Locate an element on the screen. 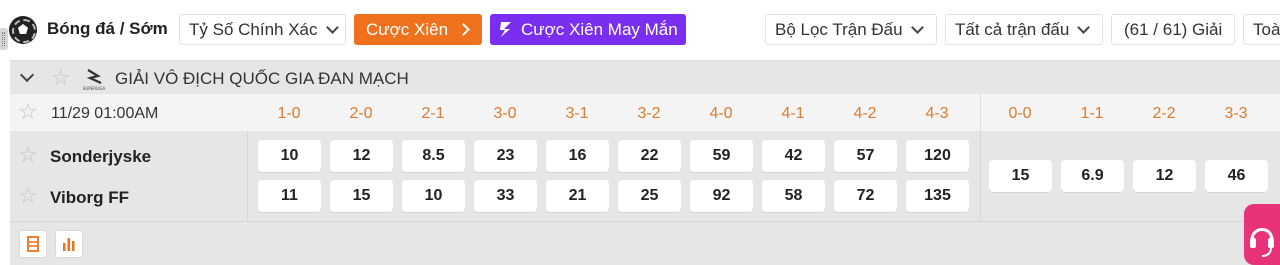  away-odds-cell: 21 is located at coordinates (577, 196).